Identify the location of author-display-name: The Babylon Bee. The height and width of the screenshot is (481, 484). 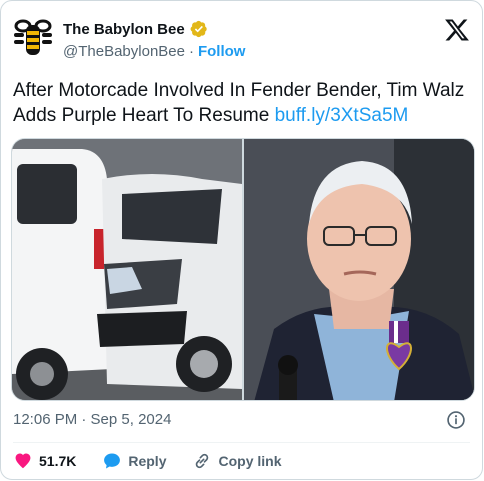
(124, 29).